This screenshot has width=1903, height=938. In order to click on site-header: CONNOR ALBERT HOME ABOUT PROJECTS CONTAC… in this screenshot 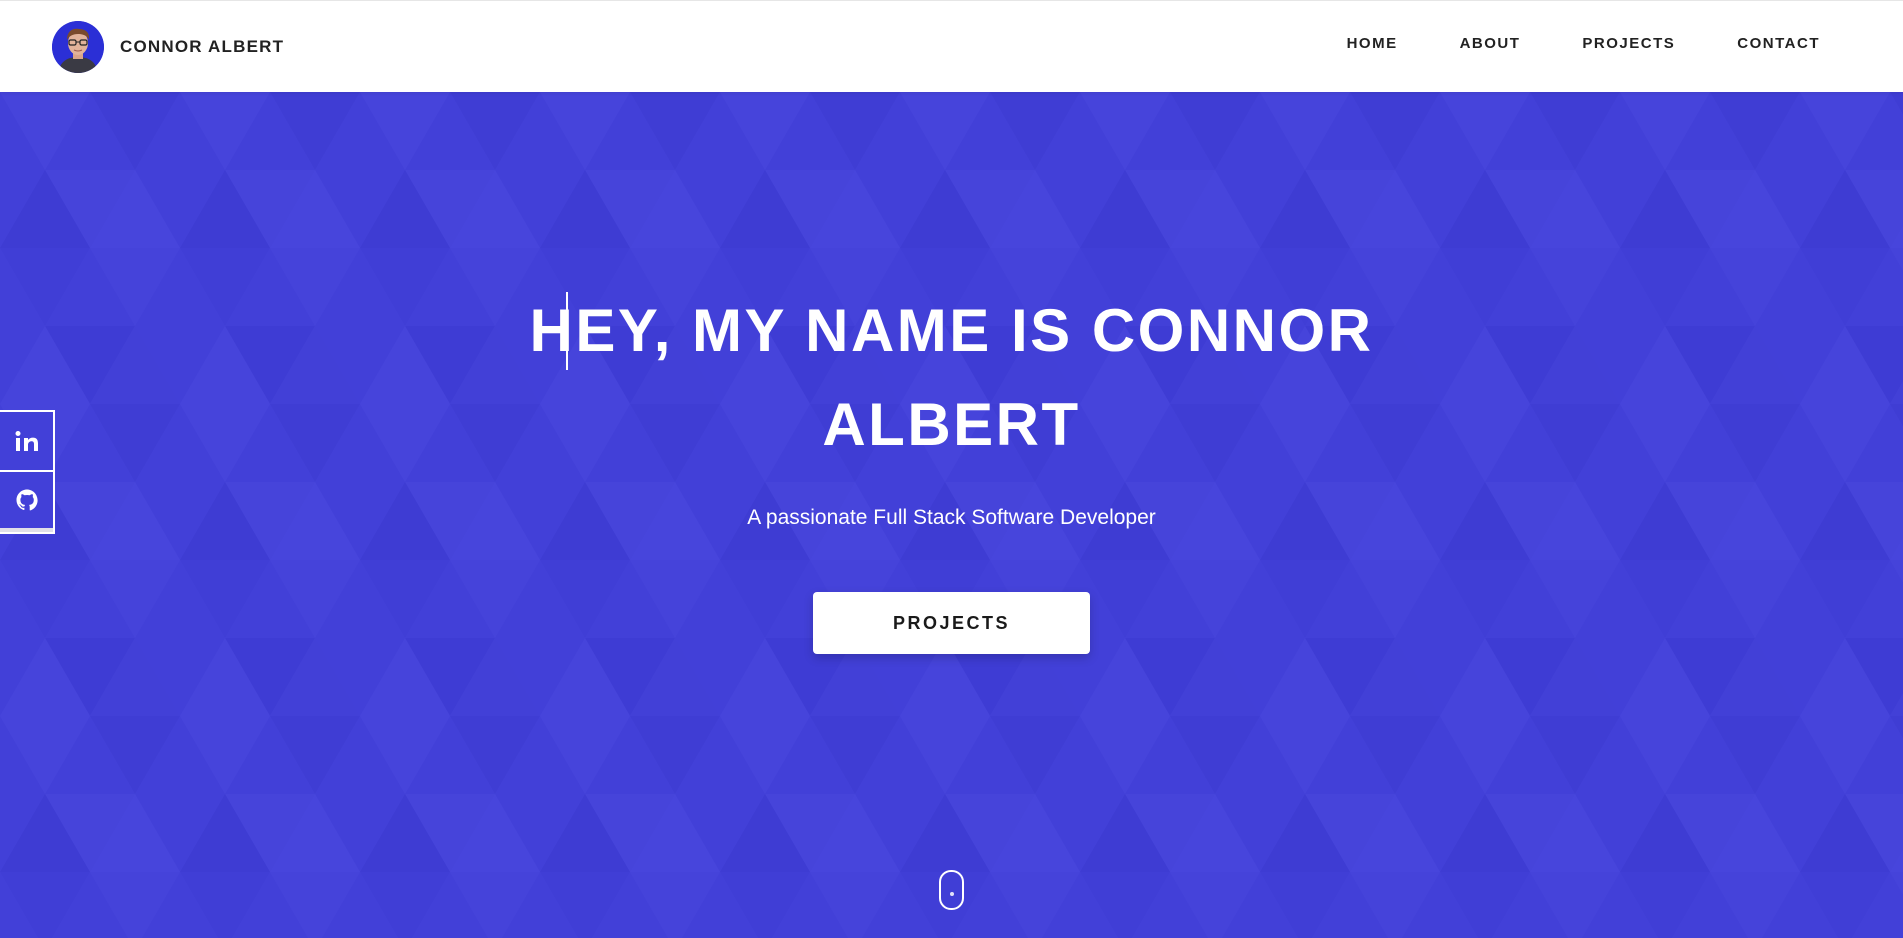, I will do `click(951, 46)`.